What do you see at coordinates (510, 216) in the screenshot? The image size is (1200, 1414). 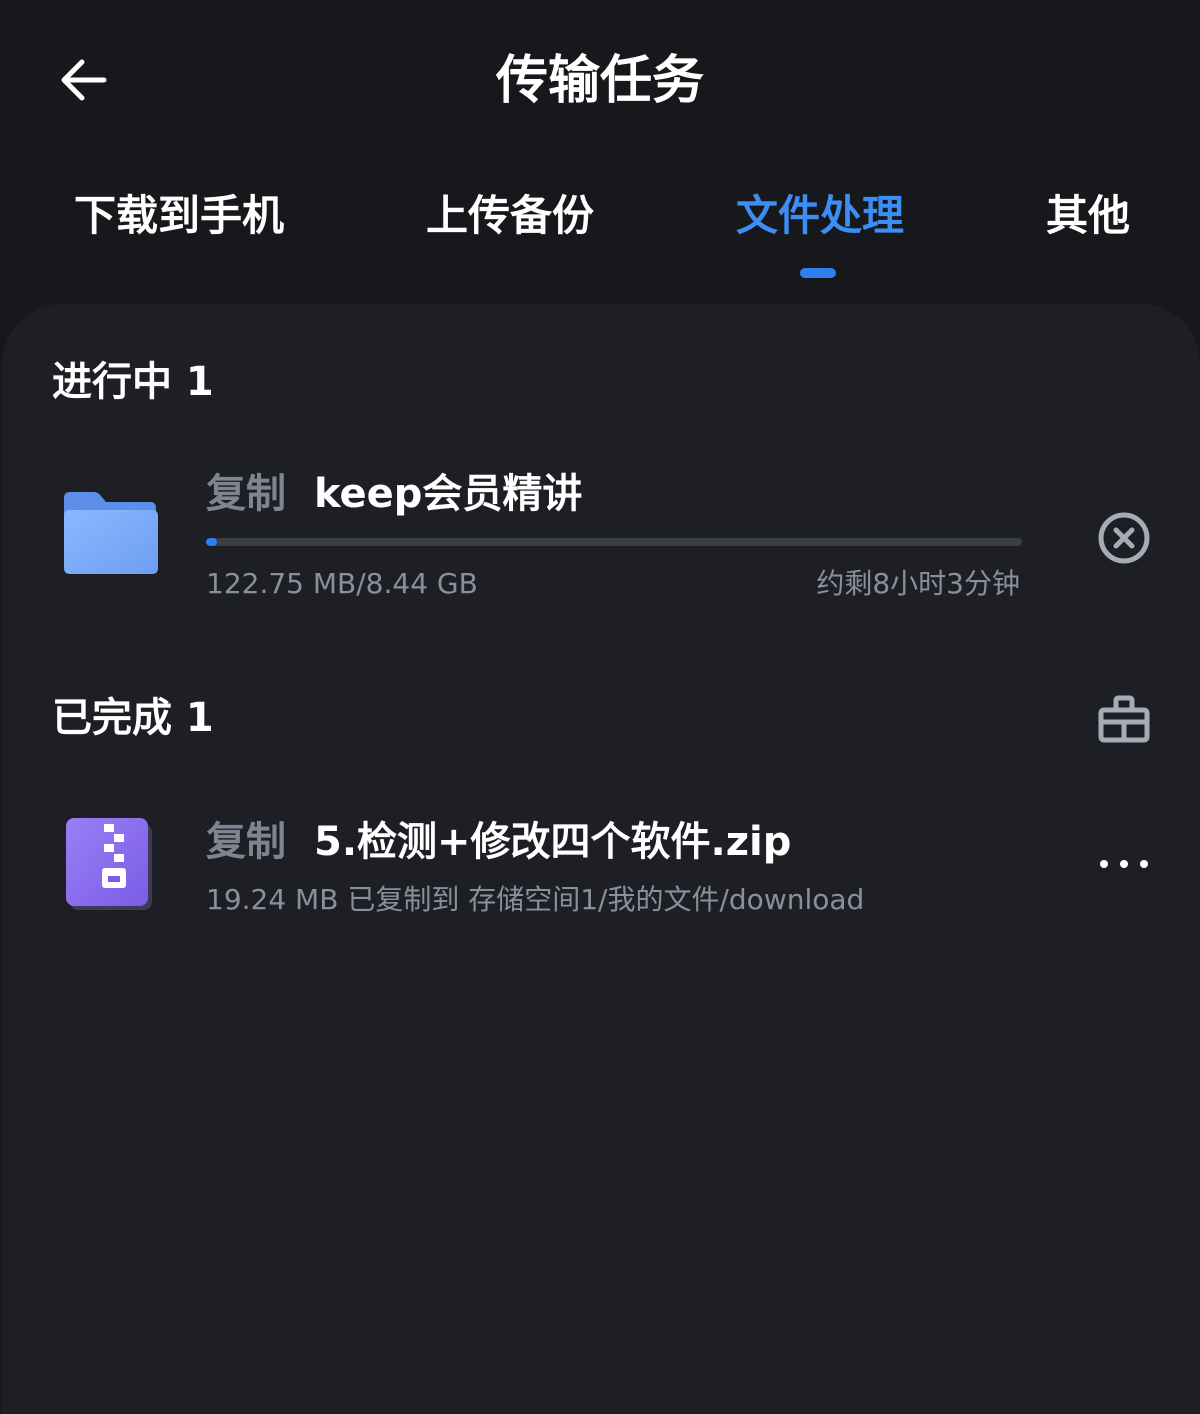 I see `tab-upload-backup: 上传备份` at bounding box center [510, 216].